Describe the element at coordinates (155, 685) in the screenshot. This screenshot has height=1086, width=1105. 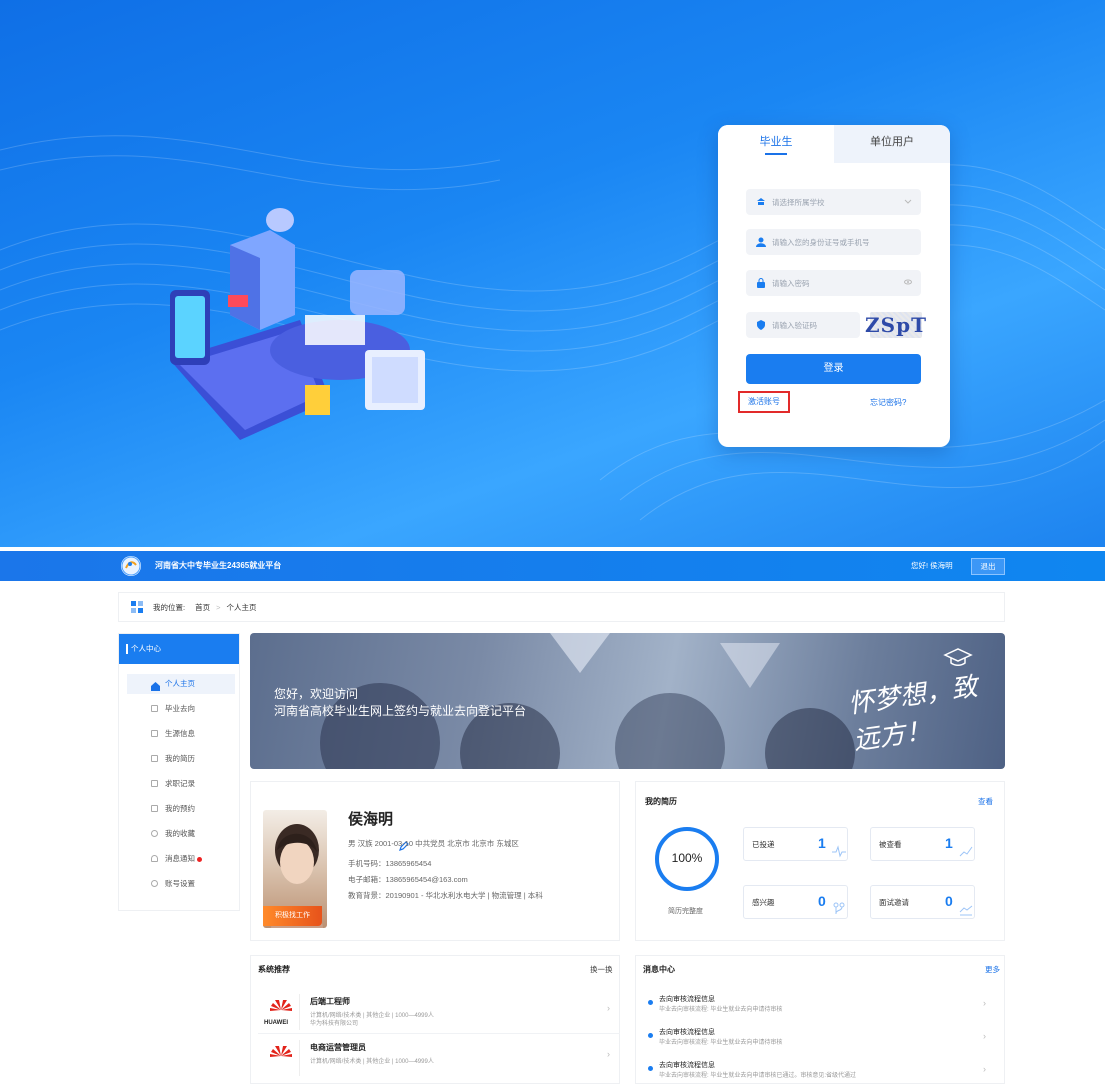
I see `home-icon` at that location.